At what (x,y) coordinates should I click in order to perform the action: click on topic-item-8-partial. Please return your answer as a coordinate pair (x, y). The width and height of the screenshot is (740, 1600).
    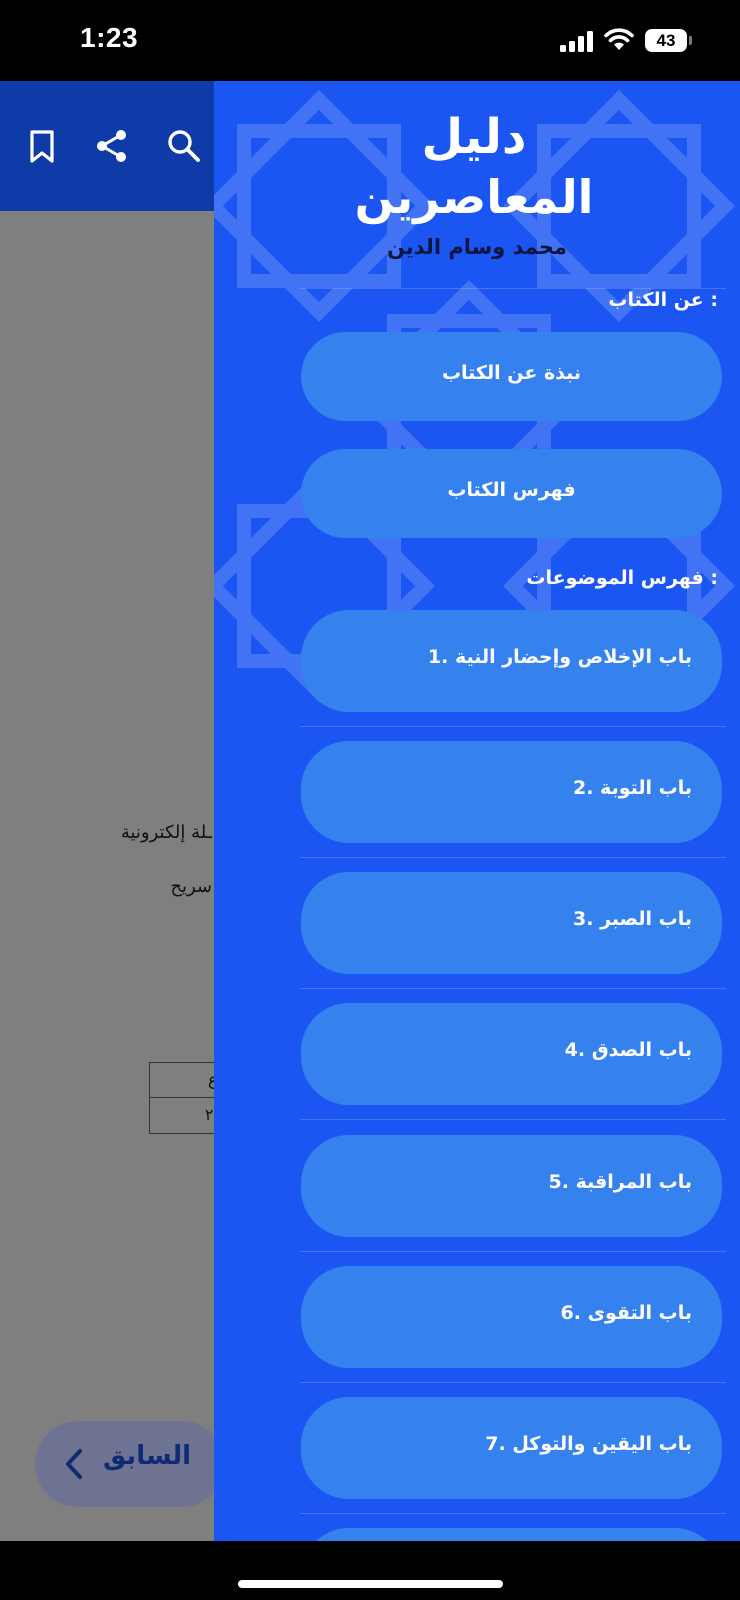
    Looking at the image, I should click on (511, 1534).